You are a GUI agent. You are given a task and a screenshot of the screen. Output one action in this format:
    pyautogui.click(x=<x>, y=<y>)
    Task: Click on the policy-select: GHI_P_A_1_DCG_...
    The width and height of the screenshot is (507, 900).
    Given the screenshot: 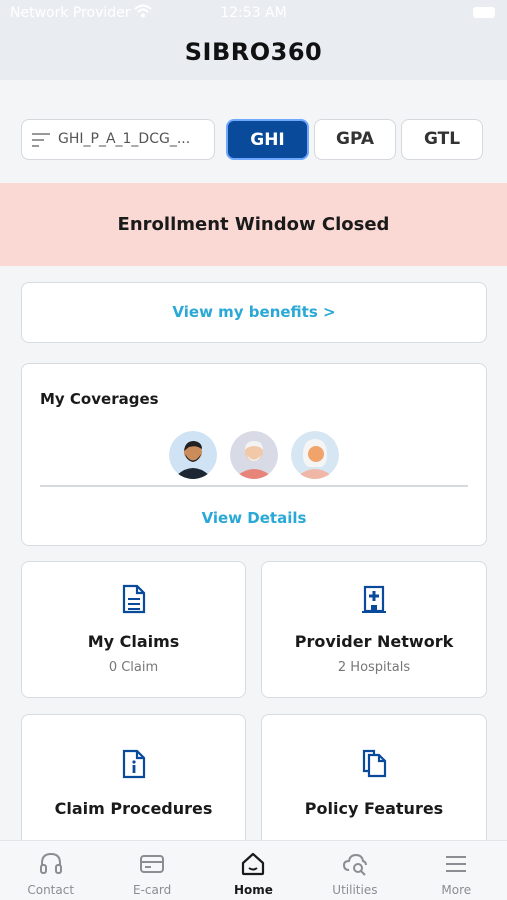 What is the action you would take?
    pyautogui.click(x=118, y=139)
    